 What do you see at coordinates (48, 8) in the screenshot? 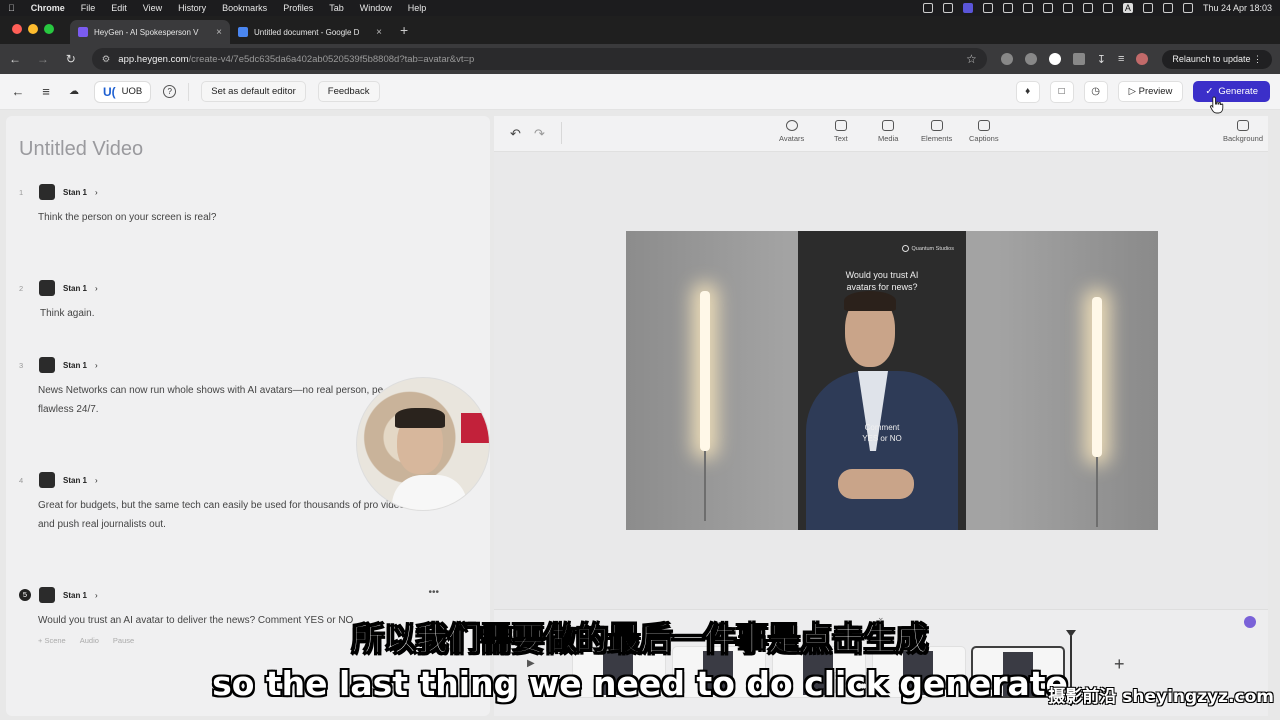
I see `menubar-app-name: Chrome` at bounding box center [48, 8].